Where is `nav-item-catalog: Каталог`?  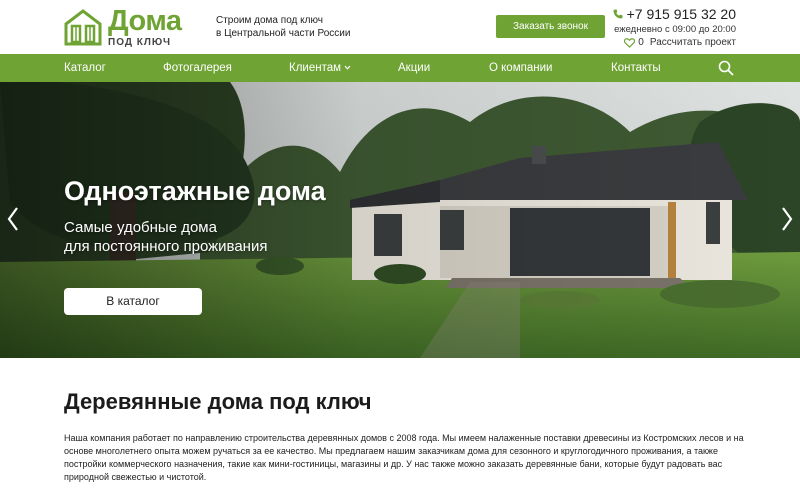 nav-item-catalog: Каталог is located at coordinates (85, 68).